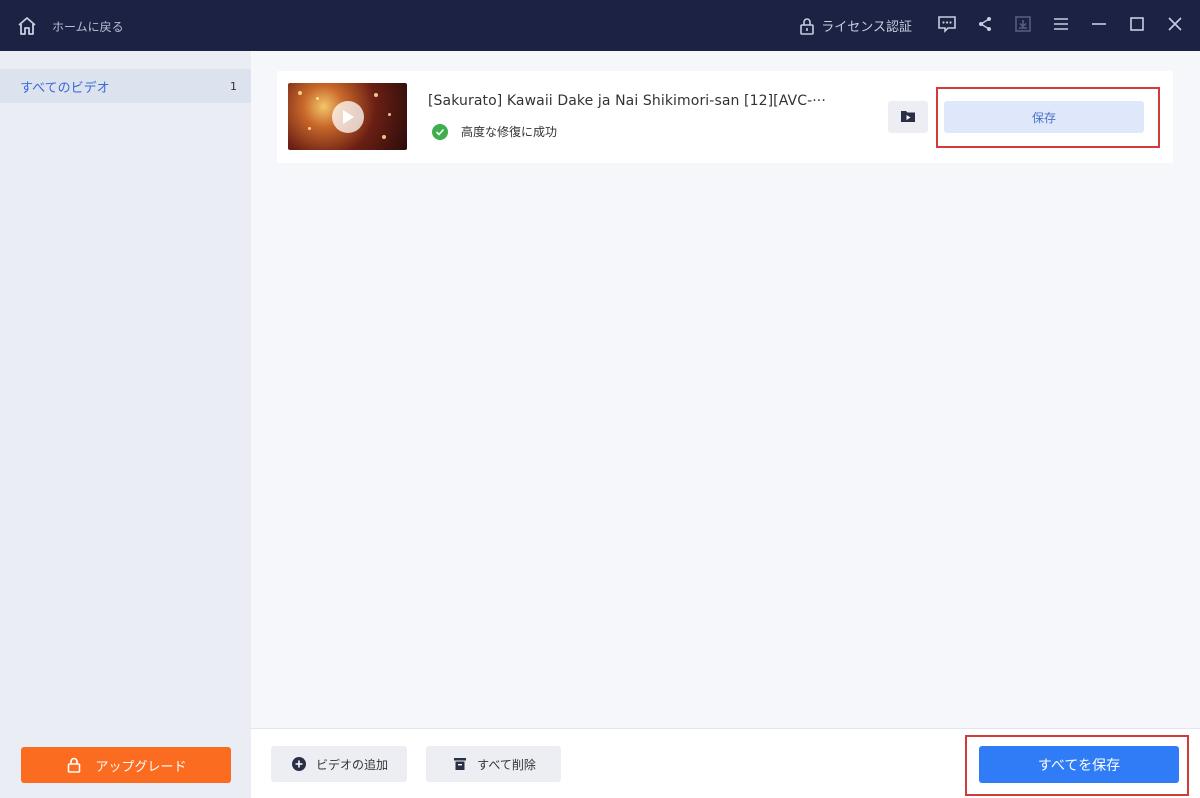 This screenshot has height=798, width=1200. I want to click on save-all-button: すべてを保存, so click(1079, 764).